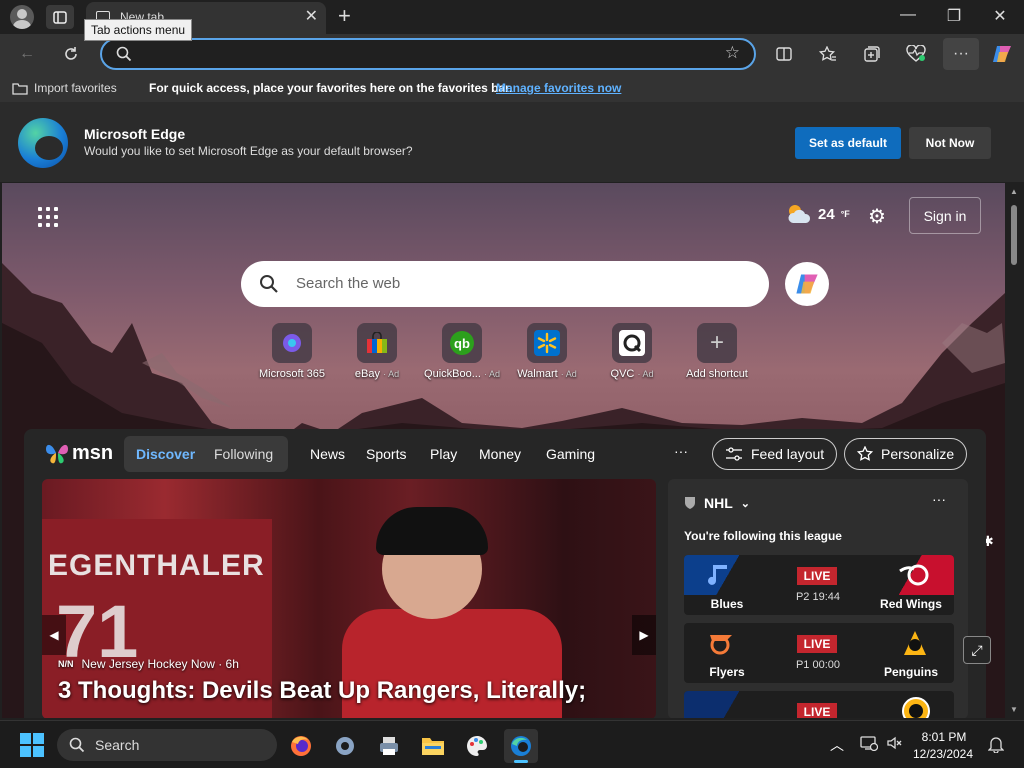 This screenshot has width=1024, height=768. I want to click on import-favorites-button: Import favorites, so click(64, 88).